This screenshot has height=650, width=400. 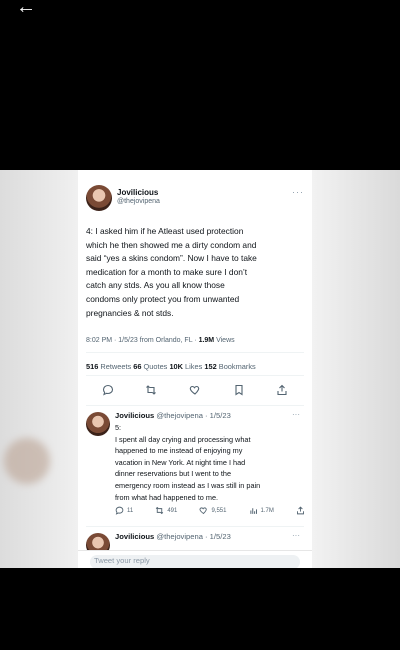 What do you see at coordinates (130, 312) in the screenshot?
I see `tweet-text-line: pregnancies & not stds.` at bounding box center [130, 312].